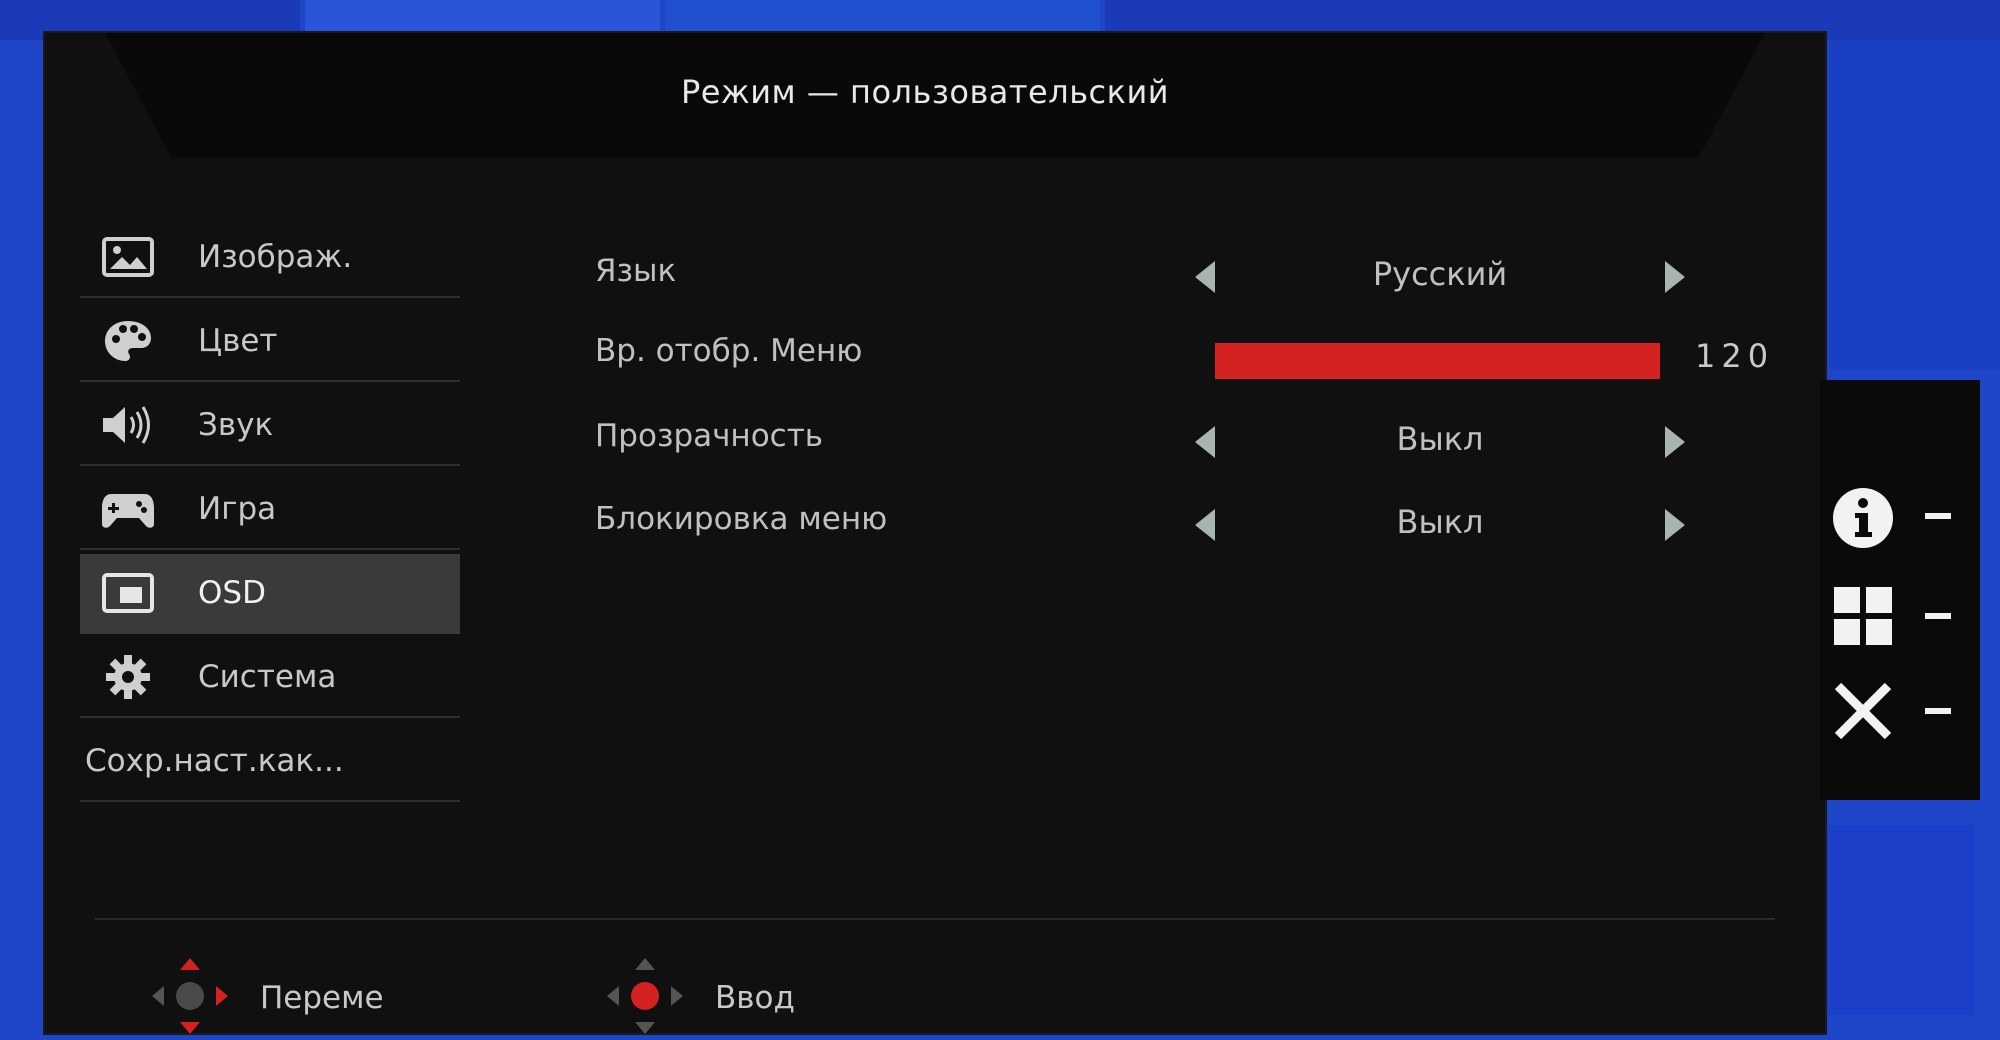 This screenshot has height=1040, width=2000. I want to click on footer-enter-label: Ввод, so click(755, 998).